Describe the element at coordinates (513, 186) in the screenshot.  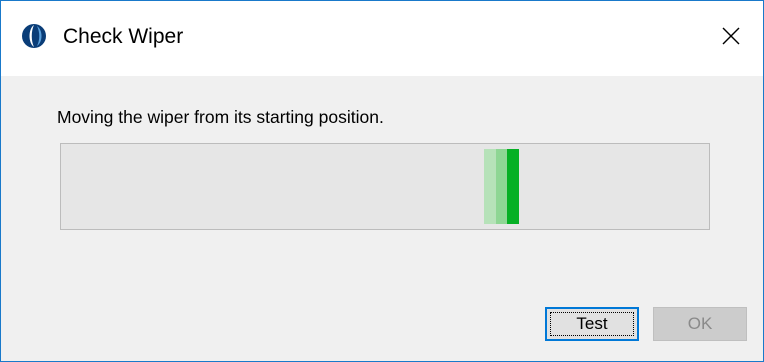
I see `progress-chunk-dark` at that location.